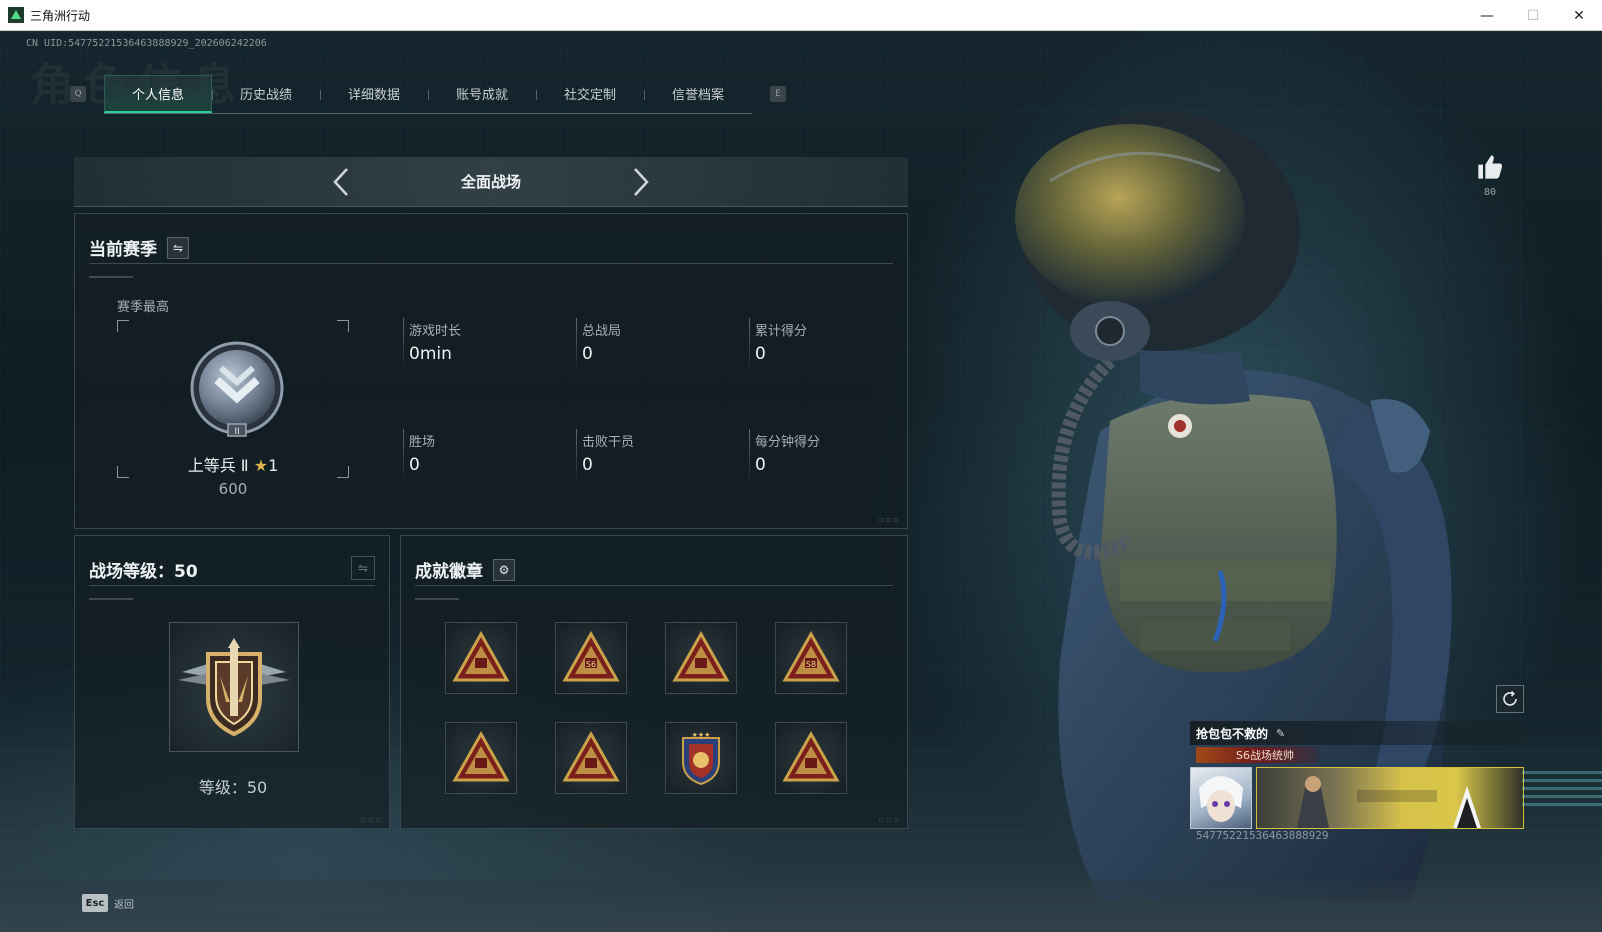 Image resolution: width=1602 pixels, height=932 pixels. What do you see at coordinates (233, 489) in the screenshot?
I see `rank-score: 600` at bounding box center [233, 489].